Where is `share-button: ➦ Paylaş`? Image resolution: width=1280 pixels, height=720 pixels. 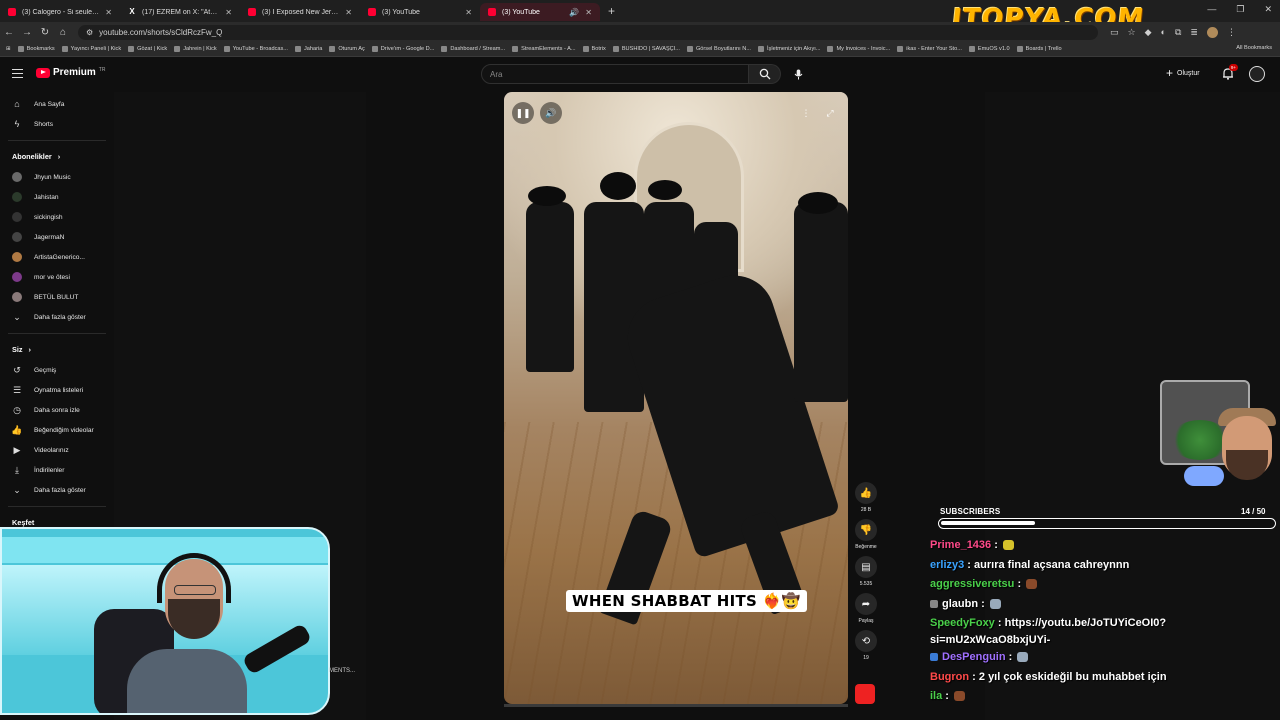
share-button: ➦ Paylaş is located at coordinates (866, 608).